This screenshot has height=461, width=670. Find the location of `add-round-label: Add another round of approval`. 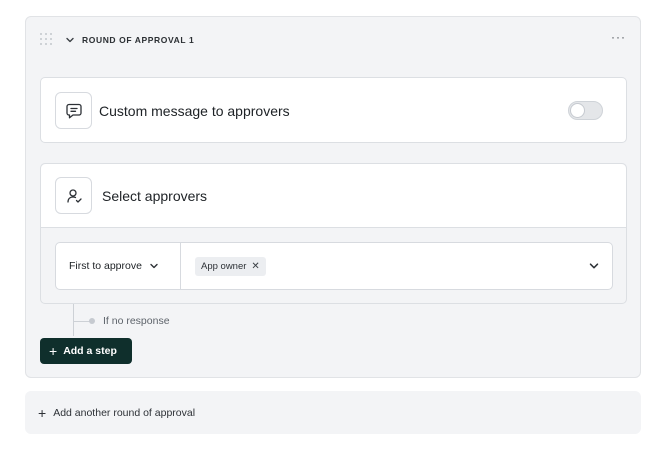

add-round-label: Add another round of approval is located at coordinates (124, 412).